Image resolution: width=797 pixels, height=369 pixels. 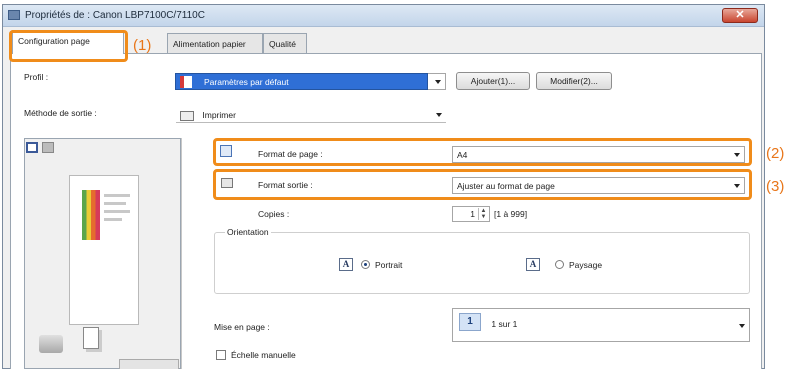 I want to click on profile-label: Profil :, so click(x=36, y=77).